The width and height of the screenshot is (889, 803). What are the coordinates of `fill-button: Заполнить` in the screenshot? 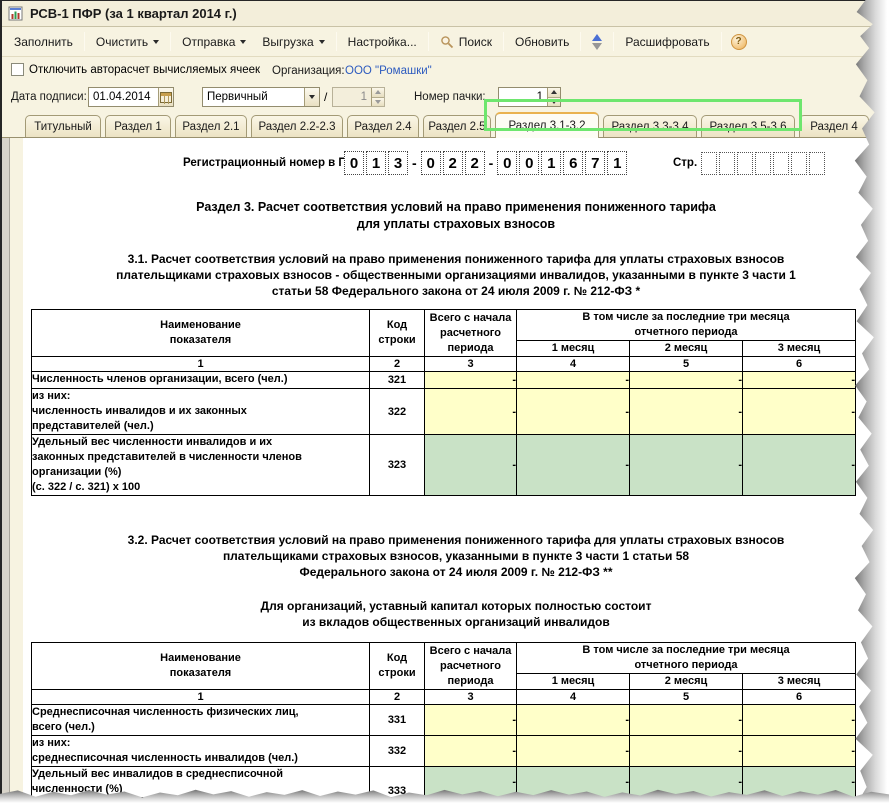 It's located at (43, 42).